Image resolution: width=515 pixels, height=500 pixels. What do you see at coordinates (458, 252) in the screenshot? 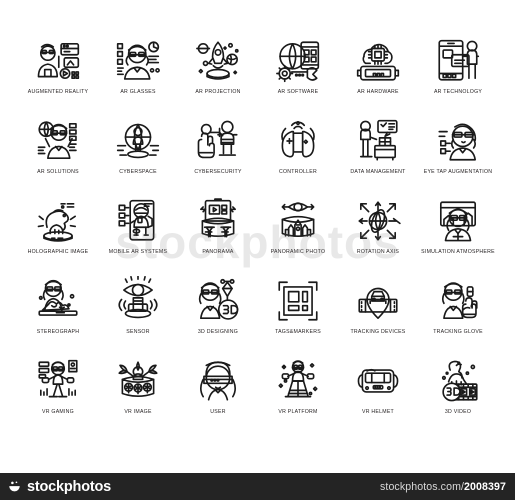
I see `icon-label-simulation-atmosphere: SIMULATION ATMOSPHERE` at bounding box center [458, 252].